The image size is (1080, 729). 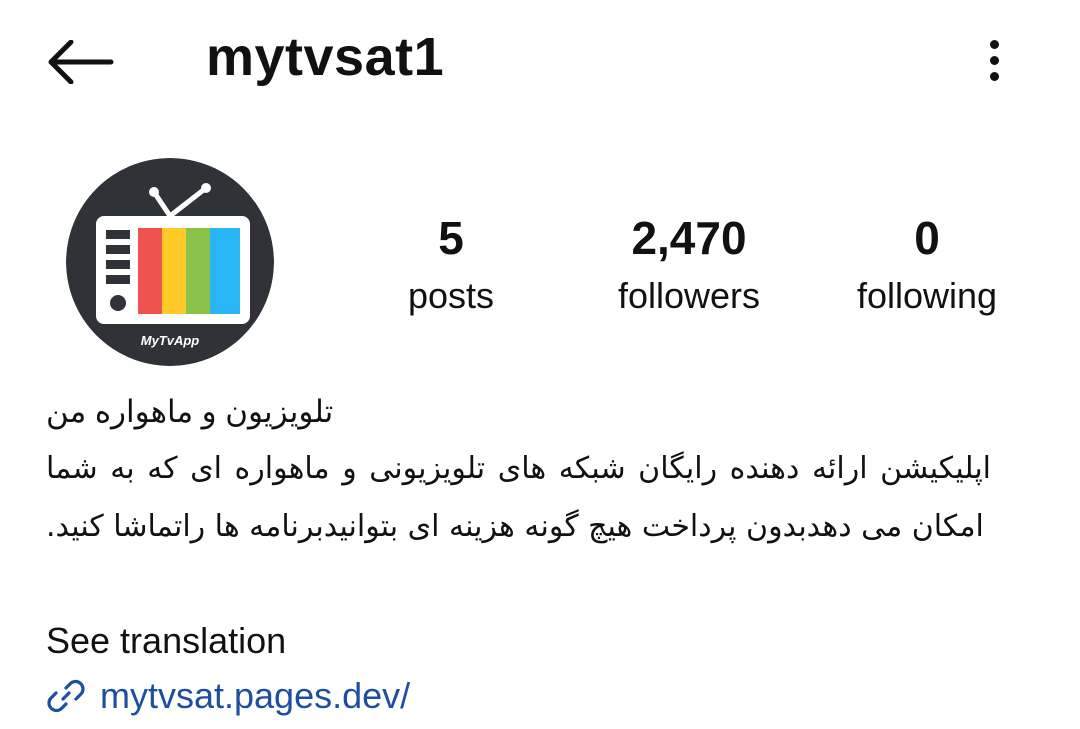 I want to click on back-button, so click(x=80, y=62).